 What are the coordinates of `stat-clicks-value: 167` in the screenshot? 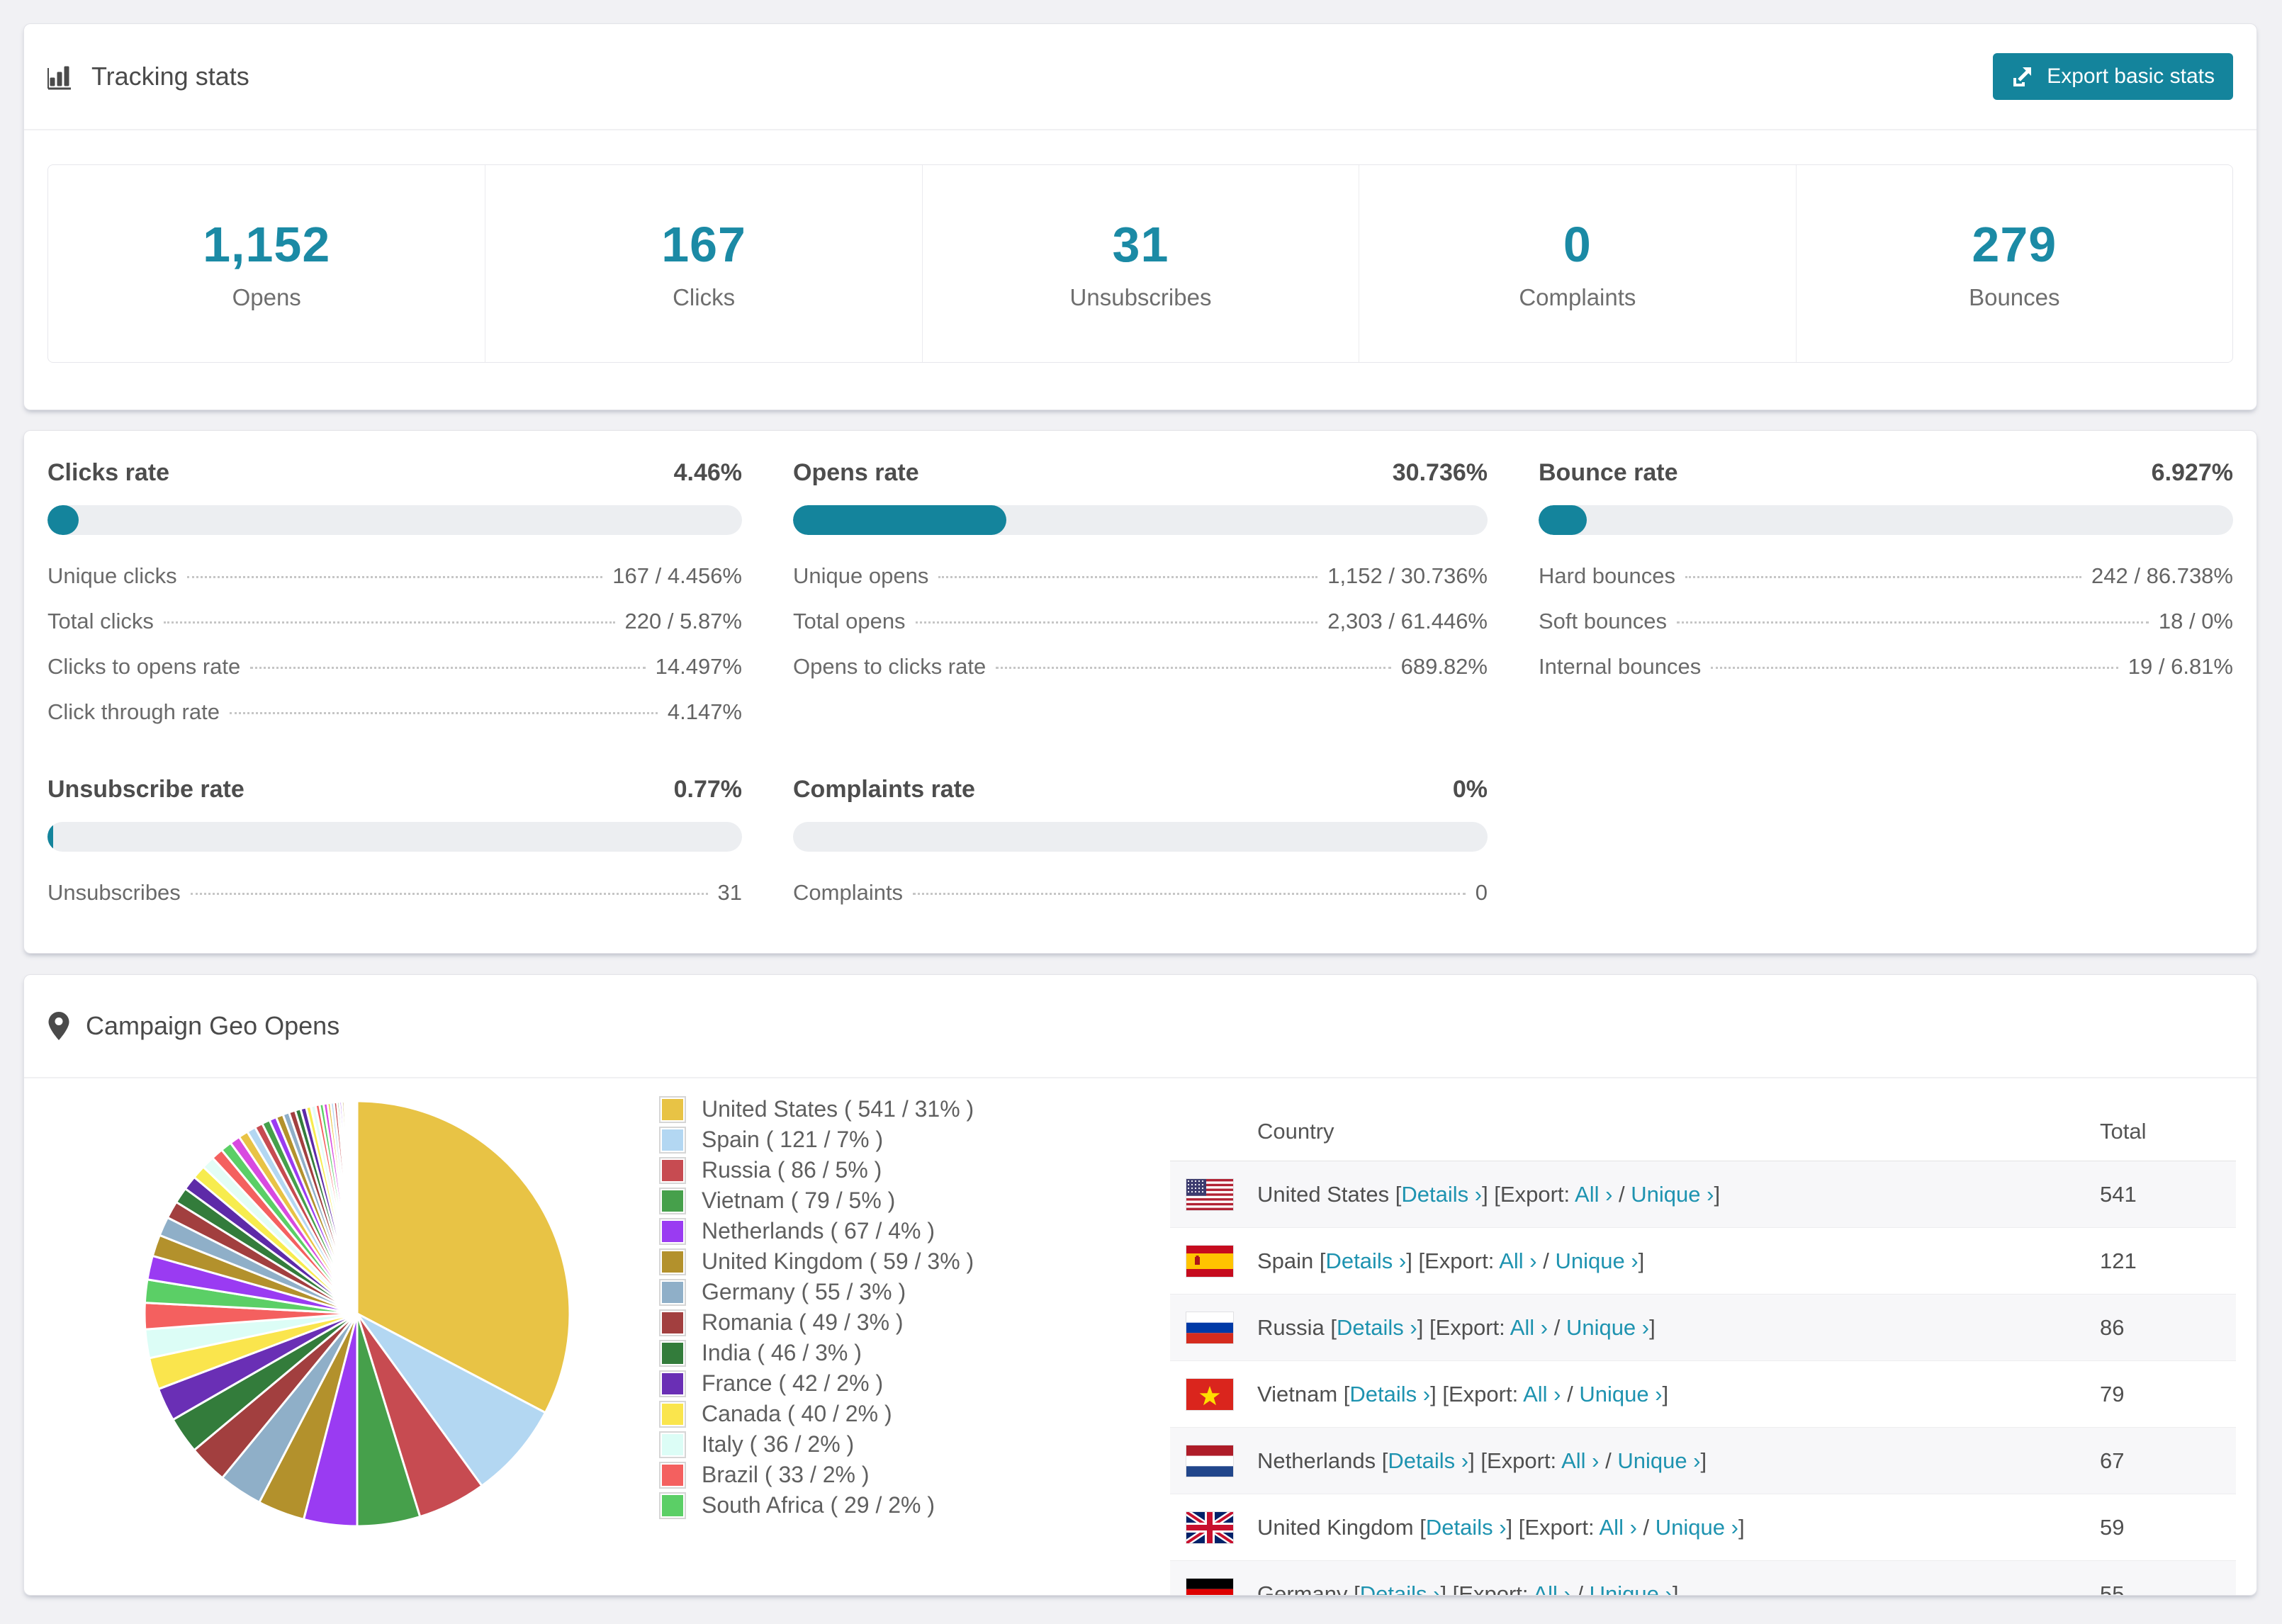 It's located at (704, 244).